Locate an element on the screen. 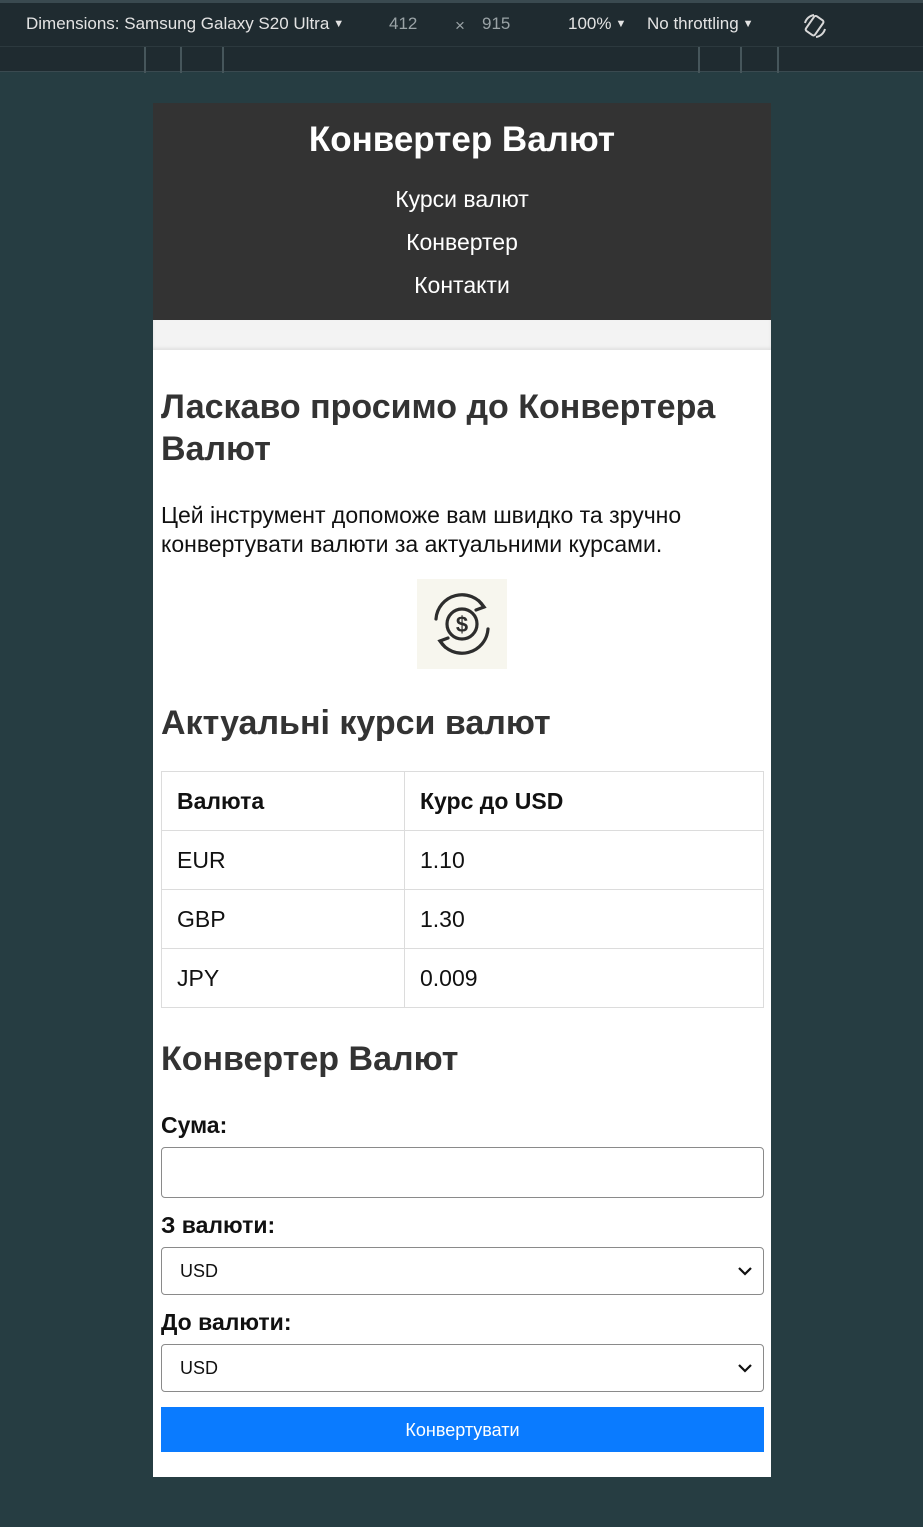 This screenshot has height=1527, width=923. nav-link-contacts: Контакти is located at coordinates (462, 285).